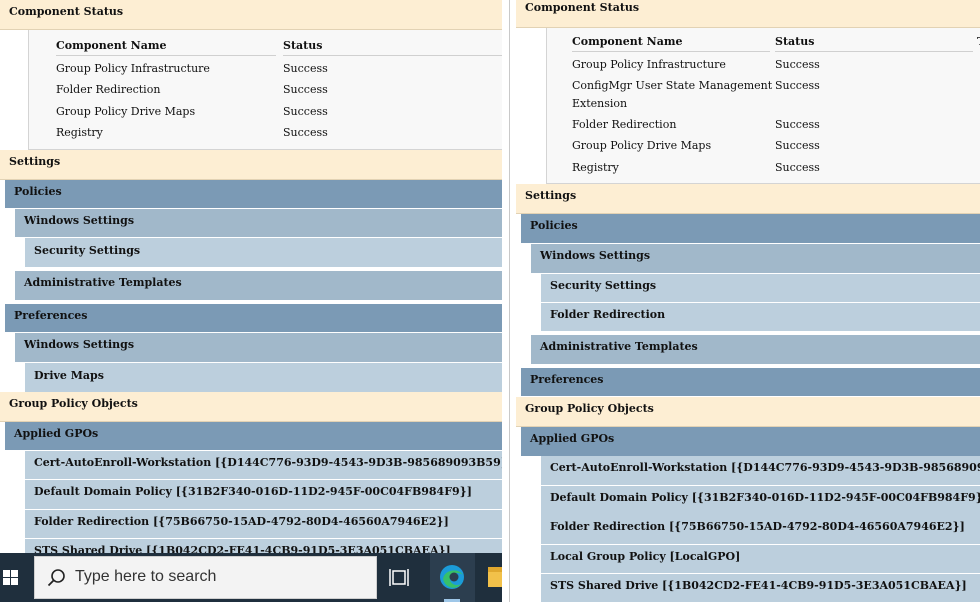 Image resolution: width=980 pixels, height=602 pixels. I want to click on edge-taskbar-button, so click(452, 577).